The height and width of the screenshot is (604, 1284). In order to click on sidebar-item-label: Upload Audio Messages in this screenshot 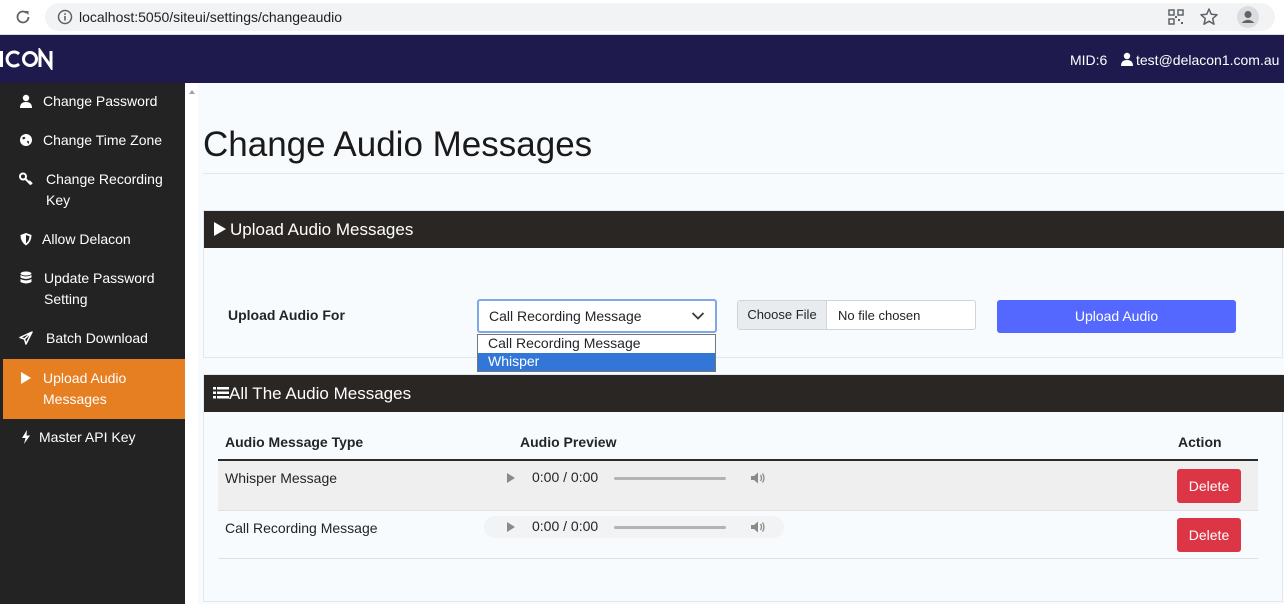, I will do `click(85, 388)`.